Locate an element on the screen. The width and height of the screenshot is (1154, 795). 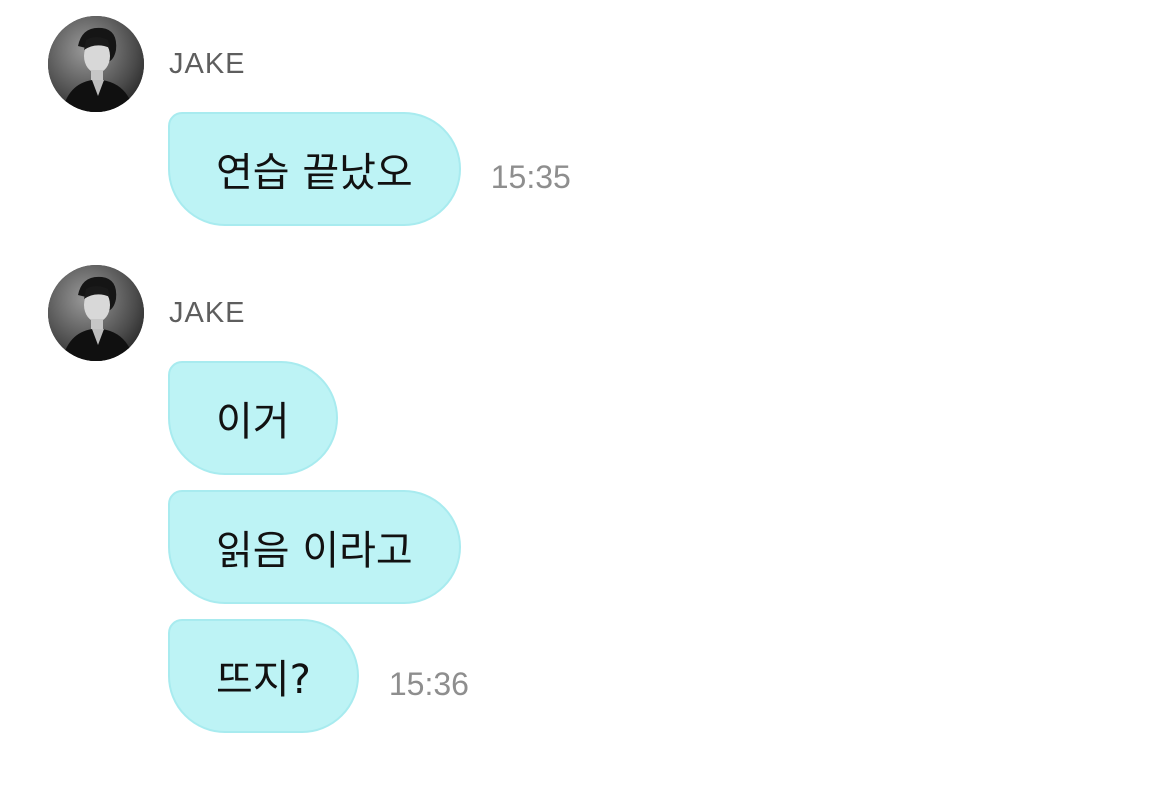
message-row: 연습 끝났오 15:35 is located at coordinates (369, 169).